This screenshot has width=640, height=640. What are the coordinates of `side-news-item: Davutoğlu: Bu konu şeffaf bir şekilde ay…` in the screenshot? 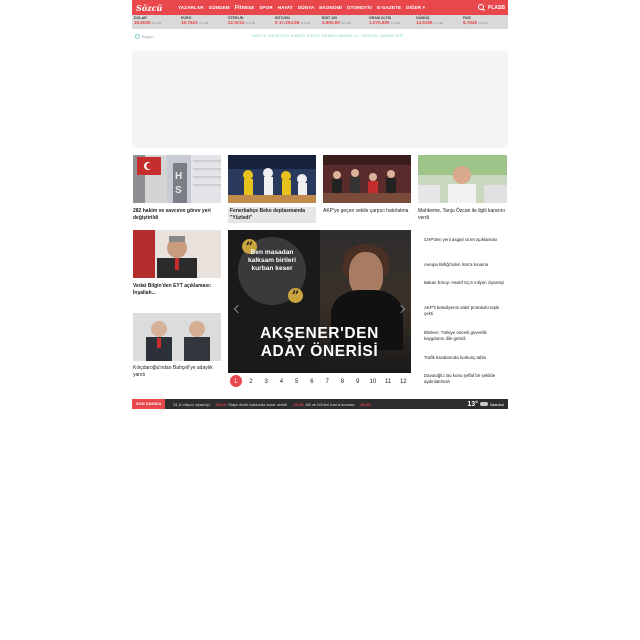 It's located at (465, 379).